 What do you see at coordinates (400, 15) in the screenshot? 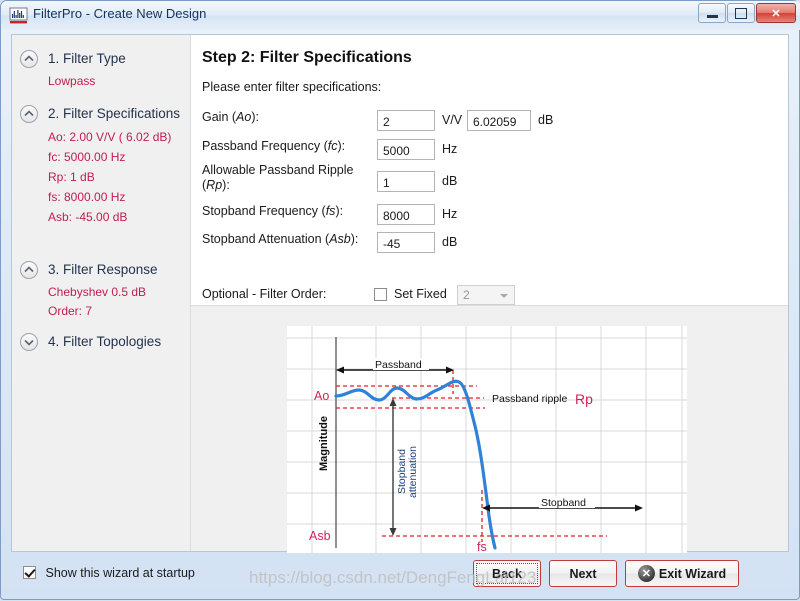
I see `title-bar: FilterPro - Create New Design ✕` at bounding box center [400, 15].